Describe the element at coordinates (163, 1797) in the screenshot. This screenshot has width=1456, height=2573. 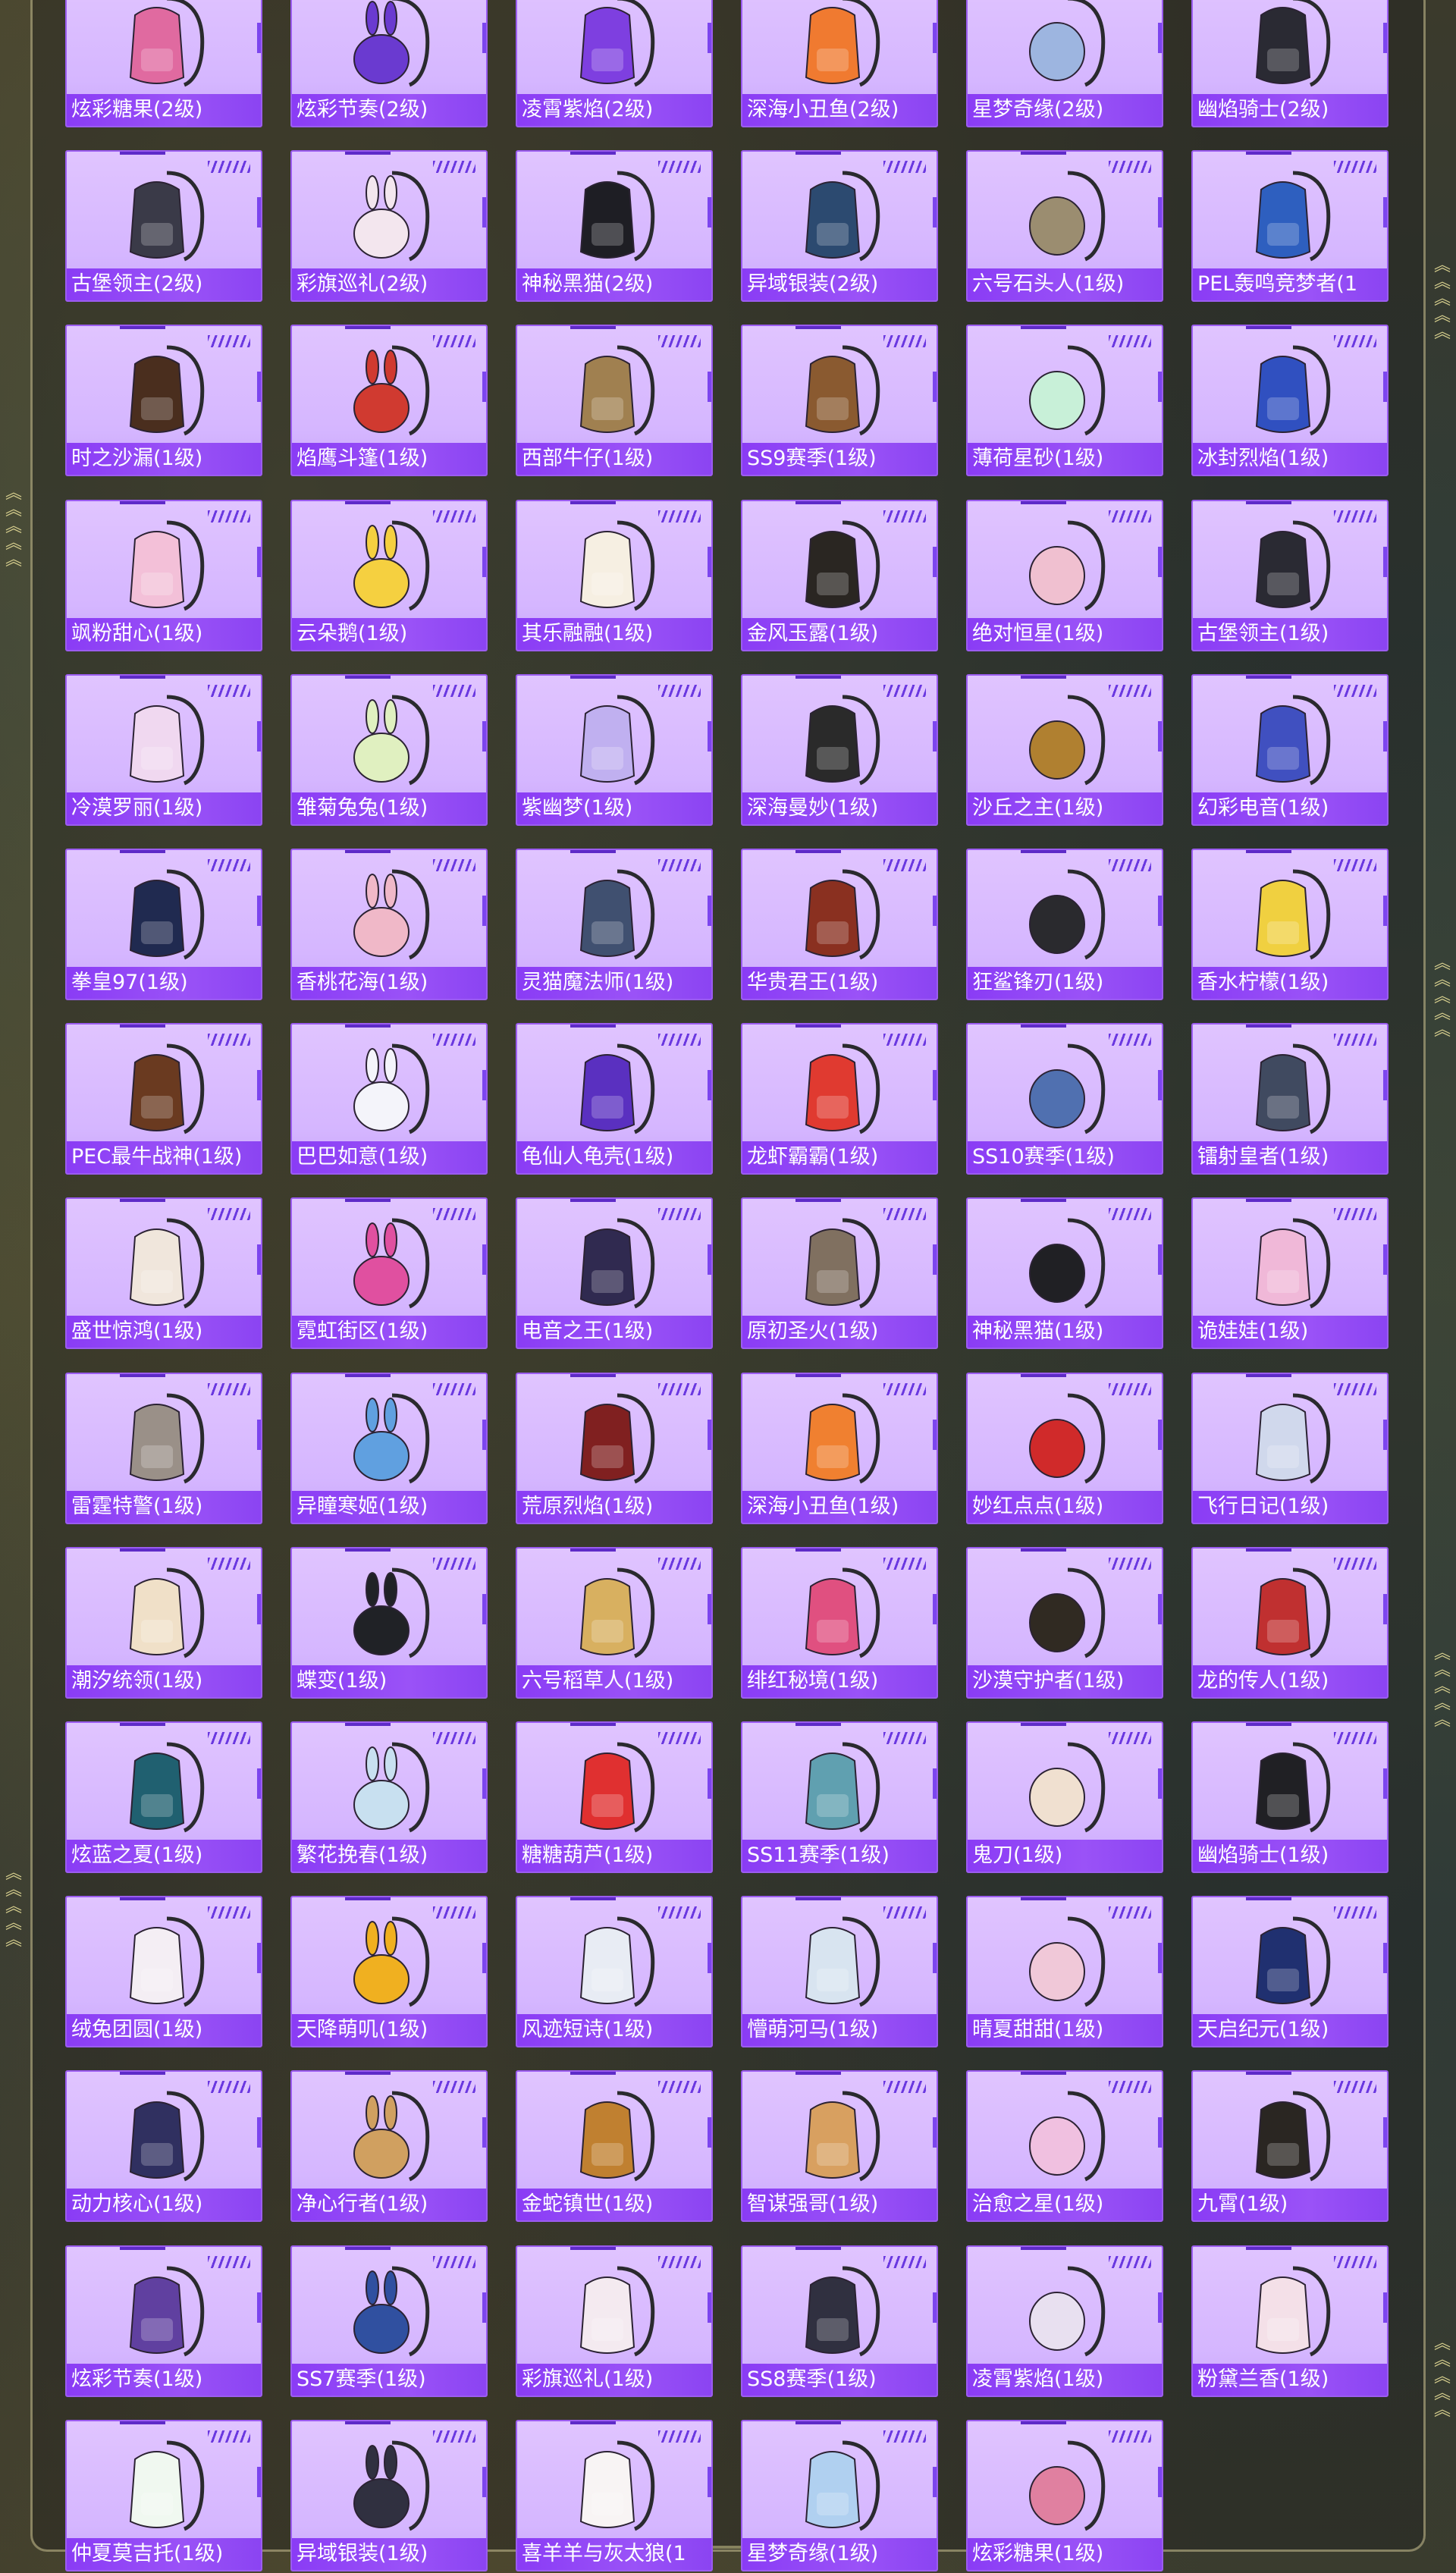
I see `backpack-card: 炫蓝之夏(1级)` at that location.